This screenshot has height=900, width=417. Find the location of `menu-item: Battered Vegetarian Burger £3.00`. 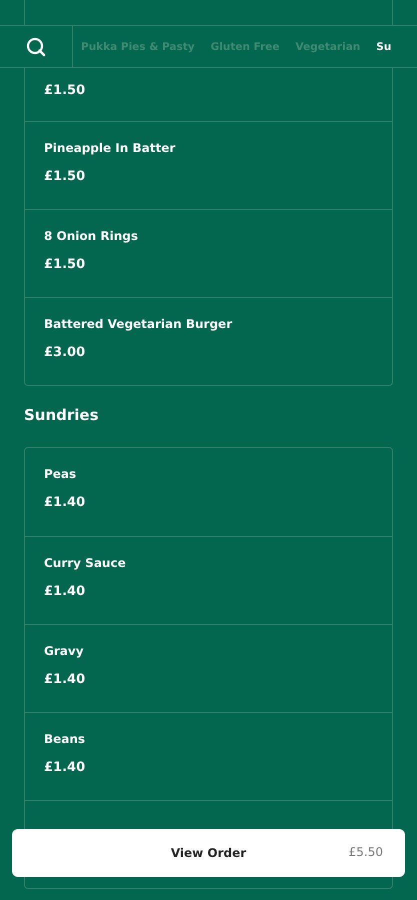

menu-item: Battered Vegetarian Burger £3.00 is located at coordinates (208, 341).